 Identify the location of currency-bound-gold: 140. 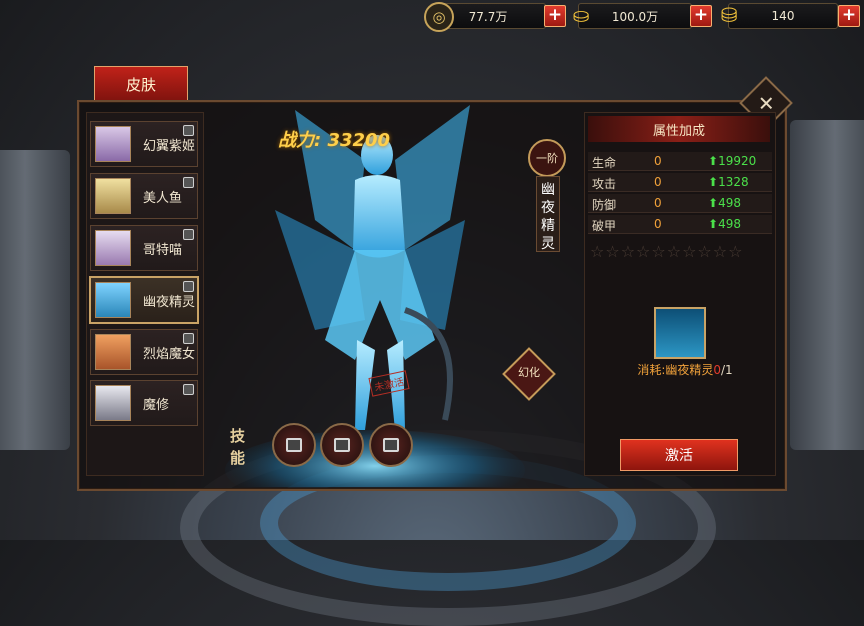
(783, 16).